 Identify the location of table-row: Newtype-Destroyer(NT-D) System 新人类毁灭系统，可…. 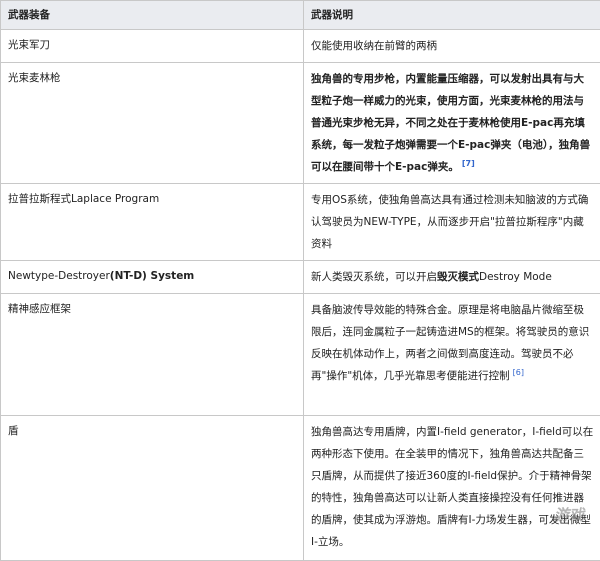
(300, 277).